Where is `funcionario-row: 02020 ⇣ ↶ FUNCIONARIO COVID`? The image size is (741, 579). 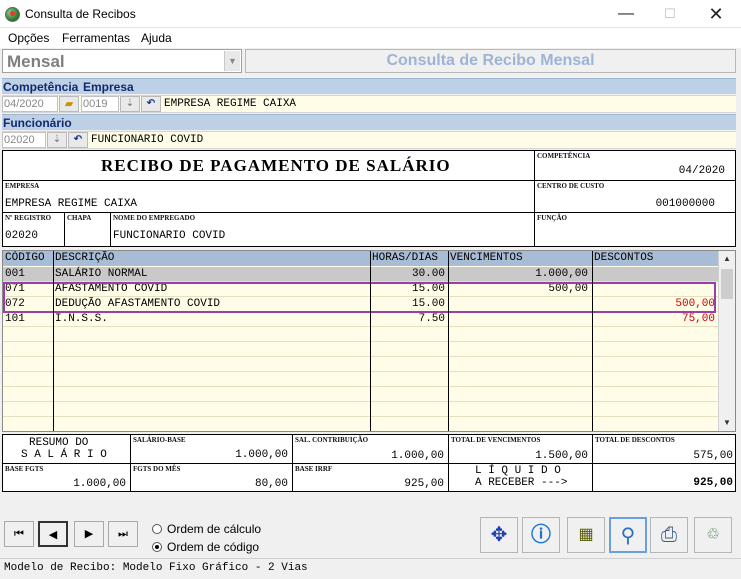 funcionario-row: 02020 ⇣ ↶ FUNCIONARIO COVID is located at coordinates (369, 140).